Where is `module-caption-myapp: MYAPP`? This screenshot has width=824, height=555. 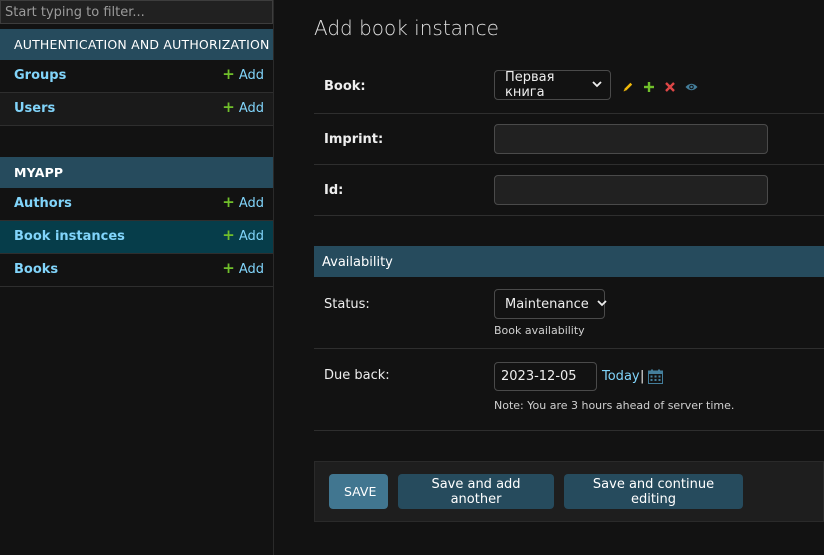 module-caption-myapp: MYAPP is located at coordinates (136, 172).